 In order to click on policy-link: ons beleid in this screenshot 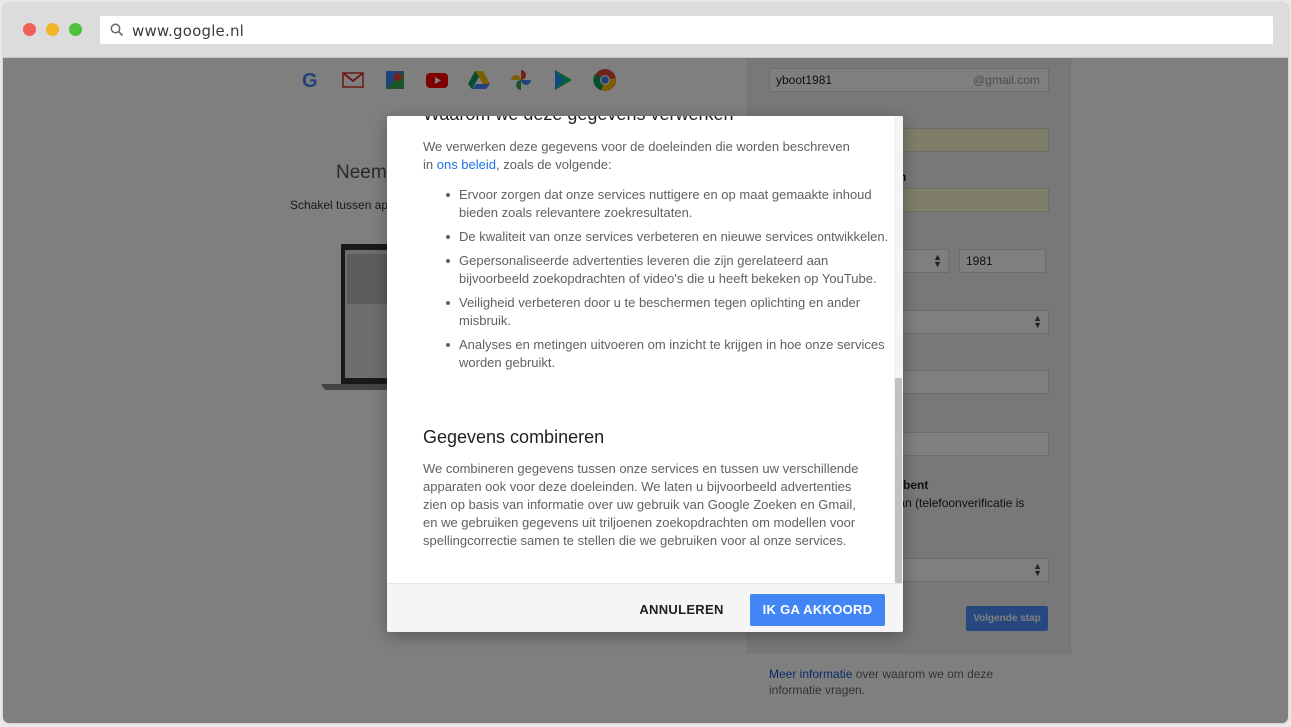, I will do `click(466, 164)`.